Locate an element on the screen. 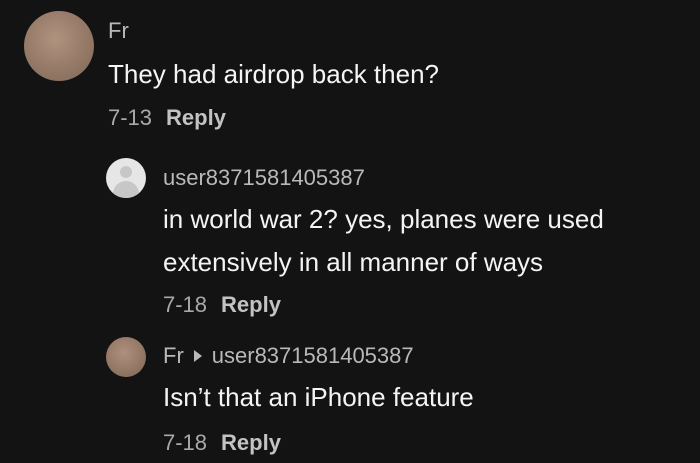 Image resolution: width=700 pixels, height=463 pixels. comment-text: They had airdrop back then? is located at coordinates (273, 74).